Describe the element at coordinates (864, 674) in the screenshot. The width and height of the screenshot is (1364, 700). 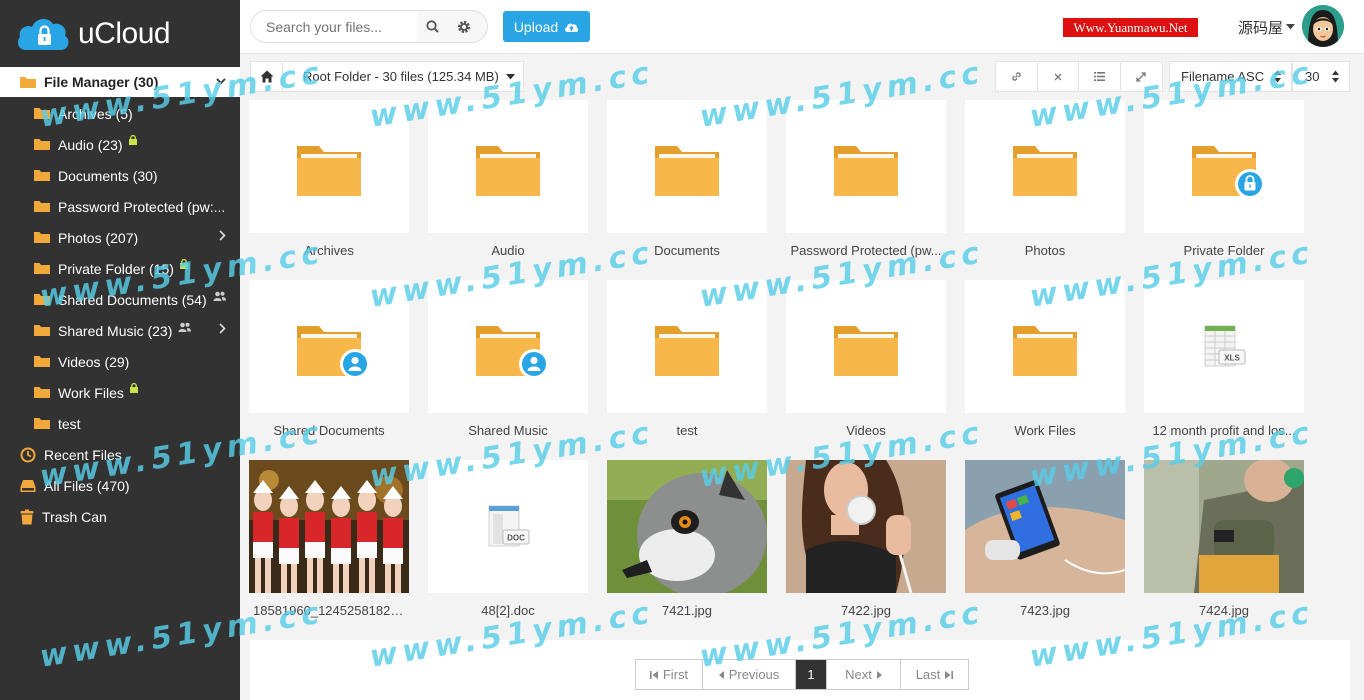
I see `next-page-button: Next` at that location.